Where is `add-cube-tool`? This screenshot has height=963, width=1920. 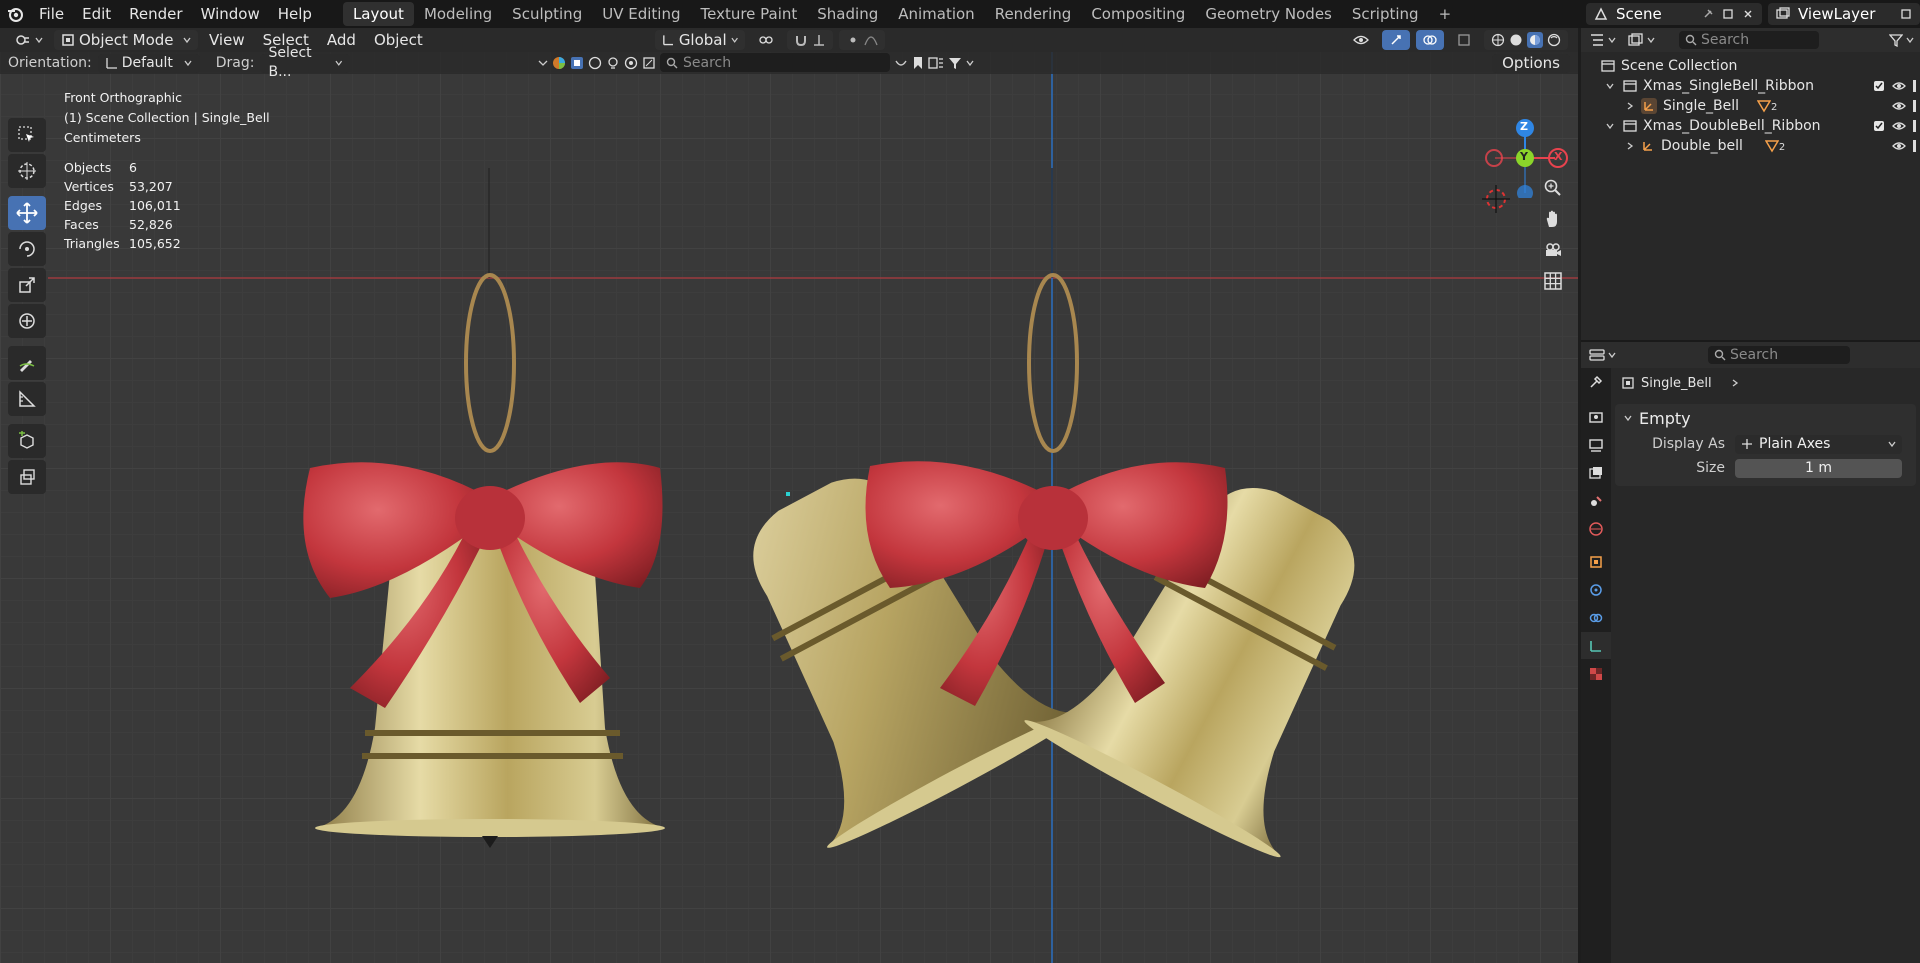
add-cube-tool is located at coordinates (27, 441).